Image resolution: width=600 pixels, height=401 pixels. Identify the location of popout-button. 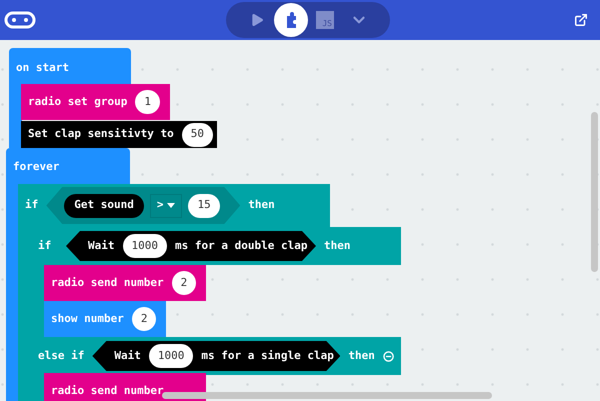
(581, 20).